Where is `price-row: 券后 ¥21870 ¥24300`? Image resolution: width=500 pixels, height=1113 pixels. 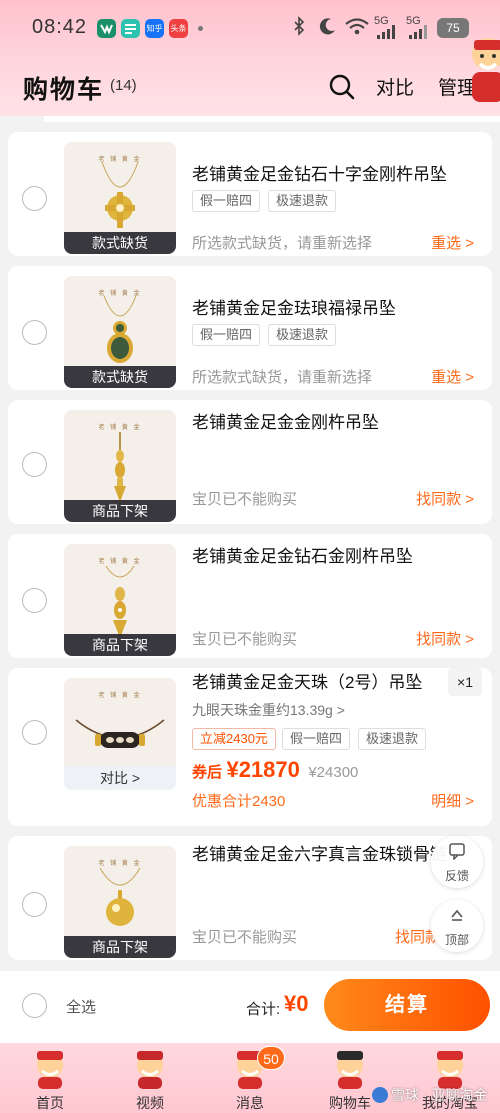
price-row: 券后 ¥21870 ¥24300 is located at coordinates (275, 770).